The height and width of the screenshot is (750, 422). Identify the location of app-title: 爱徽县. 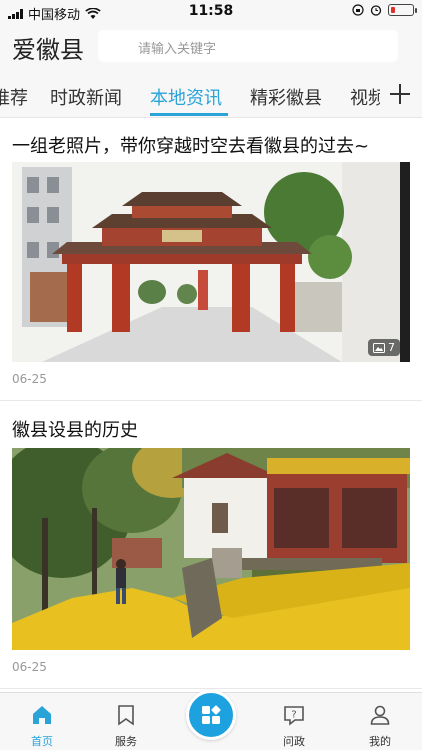
(48, 50).